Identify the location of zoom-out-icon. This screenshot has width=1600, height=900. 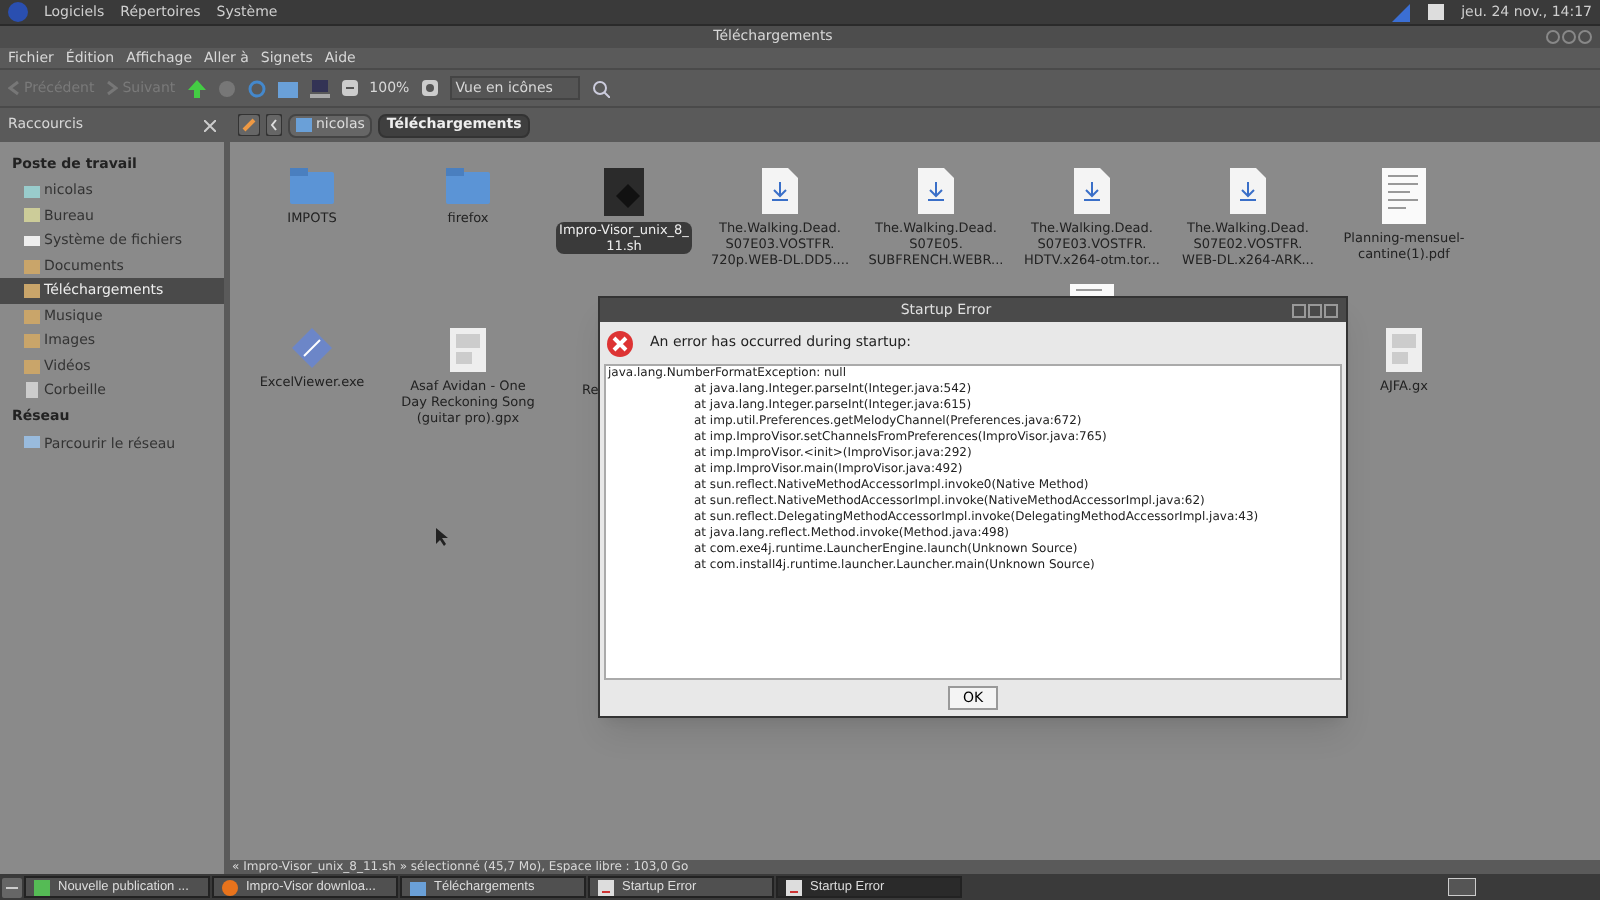
(349, 88).